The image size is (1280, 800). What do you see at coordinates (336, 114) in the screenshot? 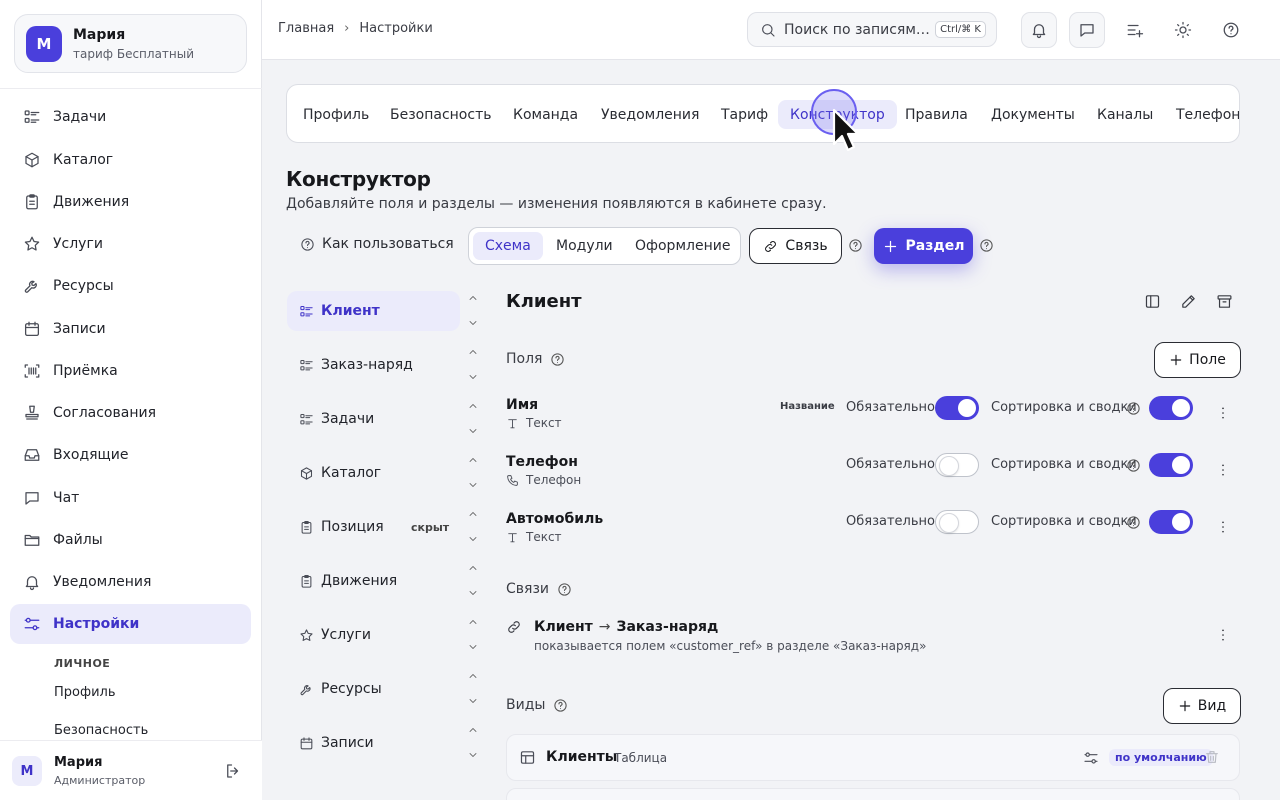
I see `tab-profile: Профиль` at bounding box center [336, 114].